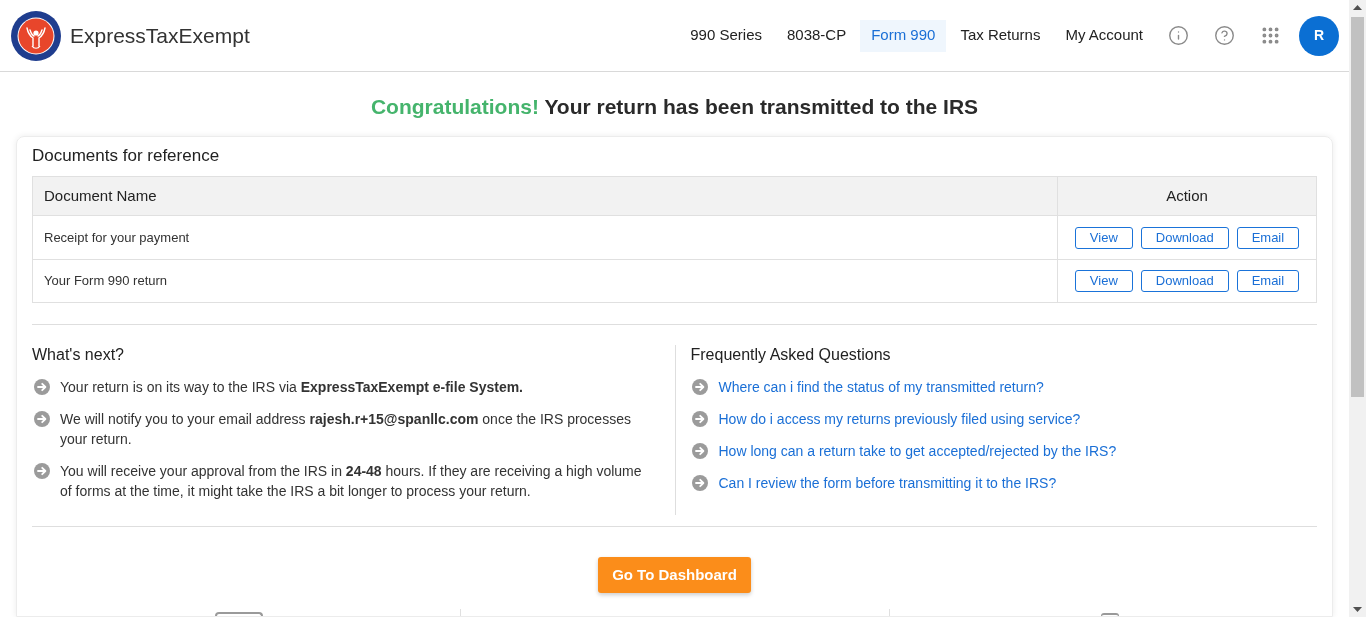  Describe the element at coordinates (239, 614) in the screenshot. I see `outlined-tile` at that location.